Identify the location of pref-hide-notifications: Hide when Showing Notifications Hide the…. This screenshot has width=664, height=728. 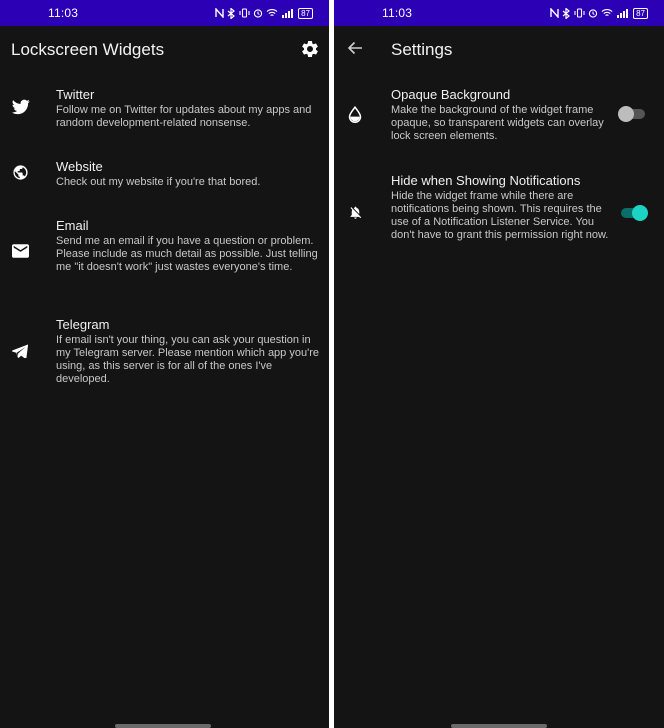
(499, 214).